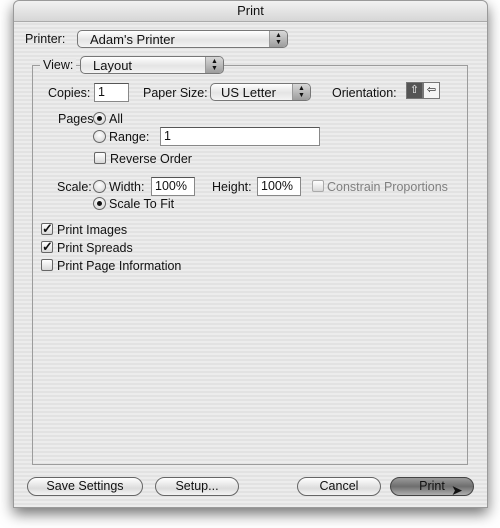 The image size is (500, 528). Describe the element at coordinates (45, 39) in the screenshot. I see `printer-label: Printer:` at that location.